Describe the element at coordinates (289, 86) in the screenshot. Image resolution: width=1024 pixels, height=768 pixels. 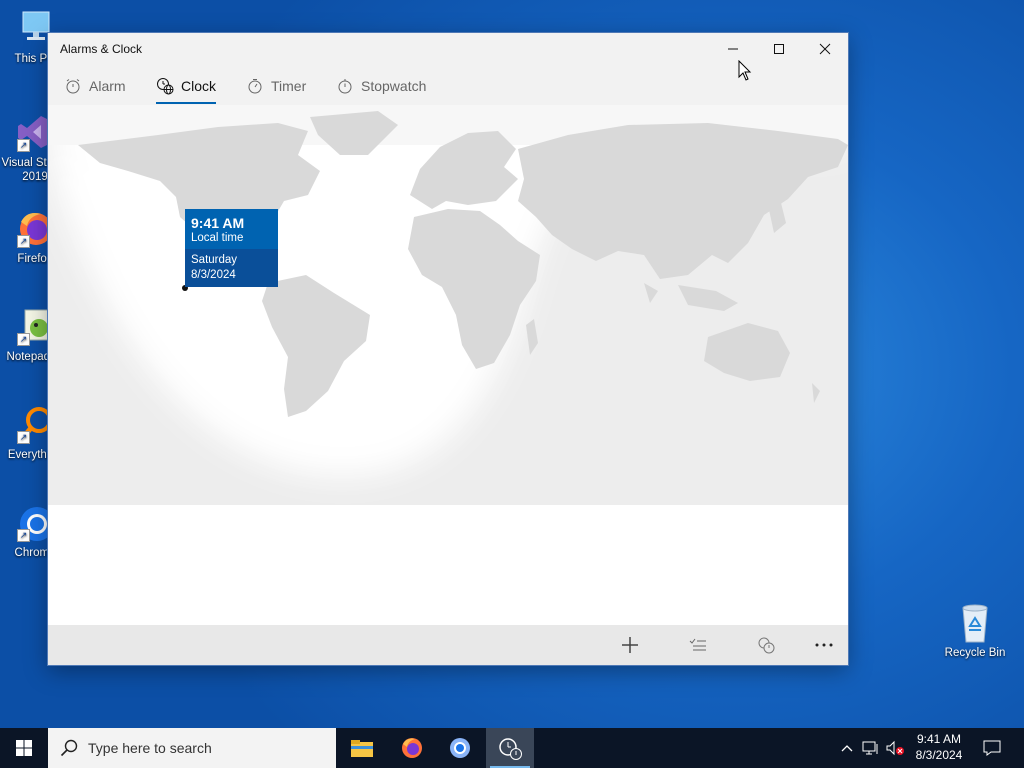
I see `tab-label: Timer` at that location.